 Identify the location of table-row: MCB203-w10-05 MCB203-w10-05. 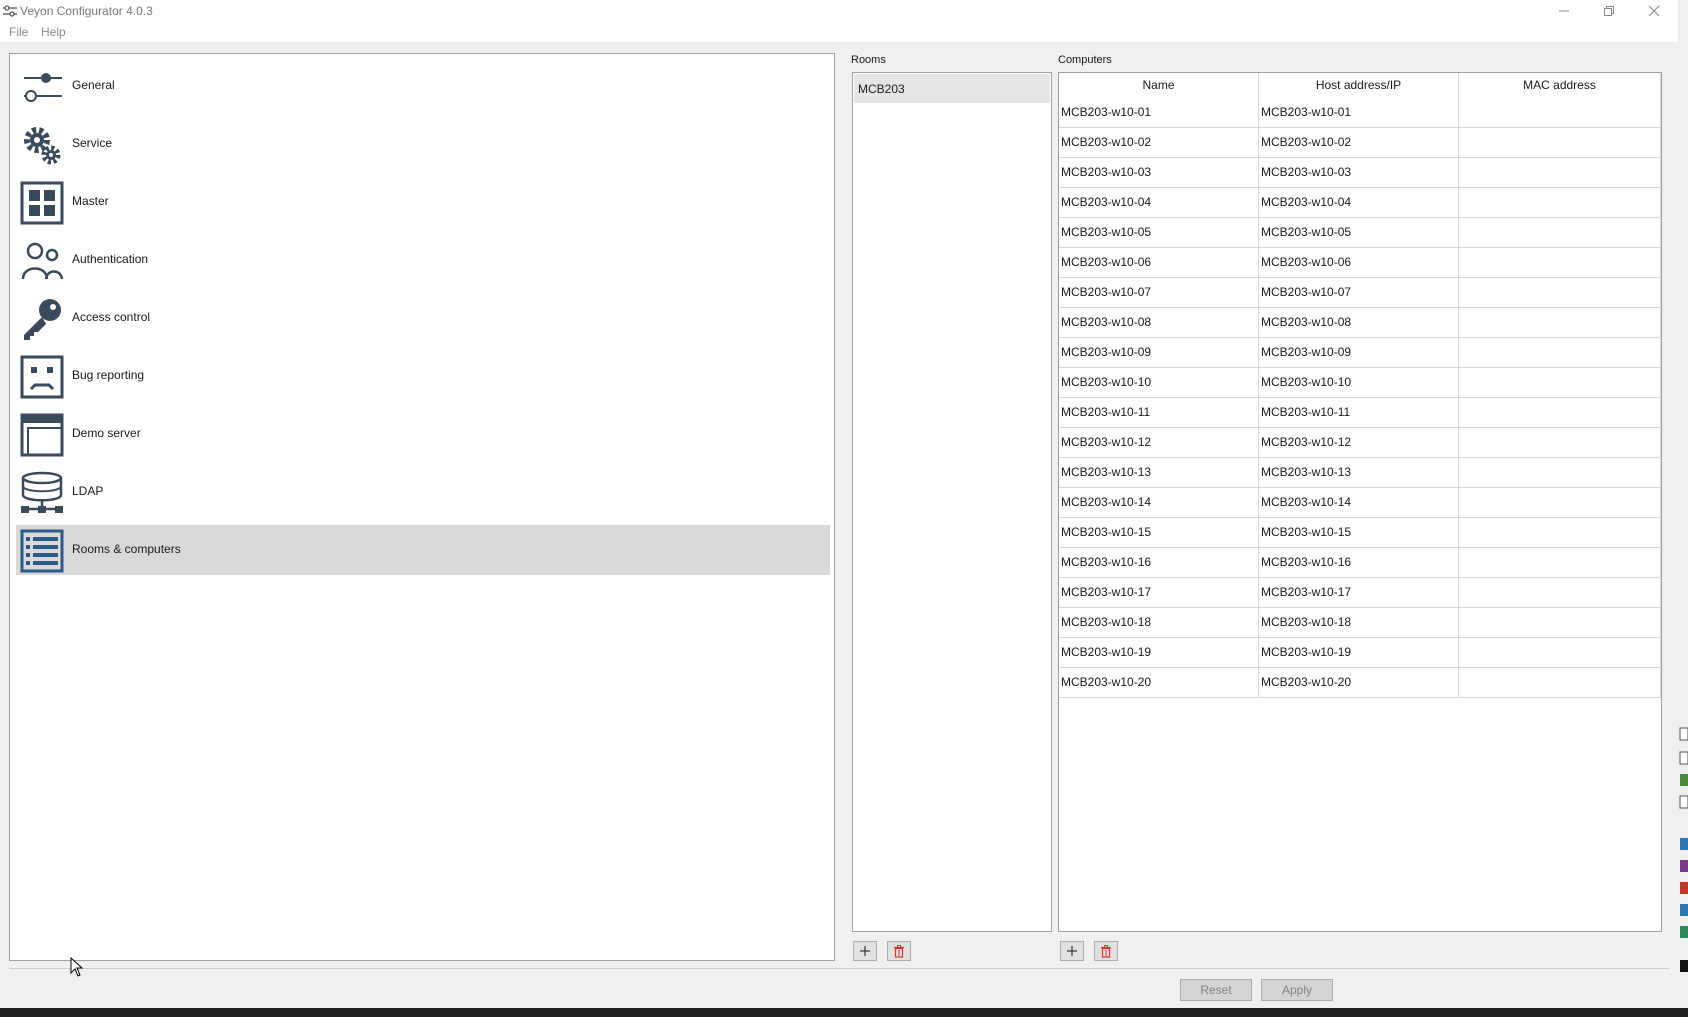
(1360, 233).